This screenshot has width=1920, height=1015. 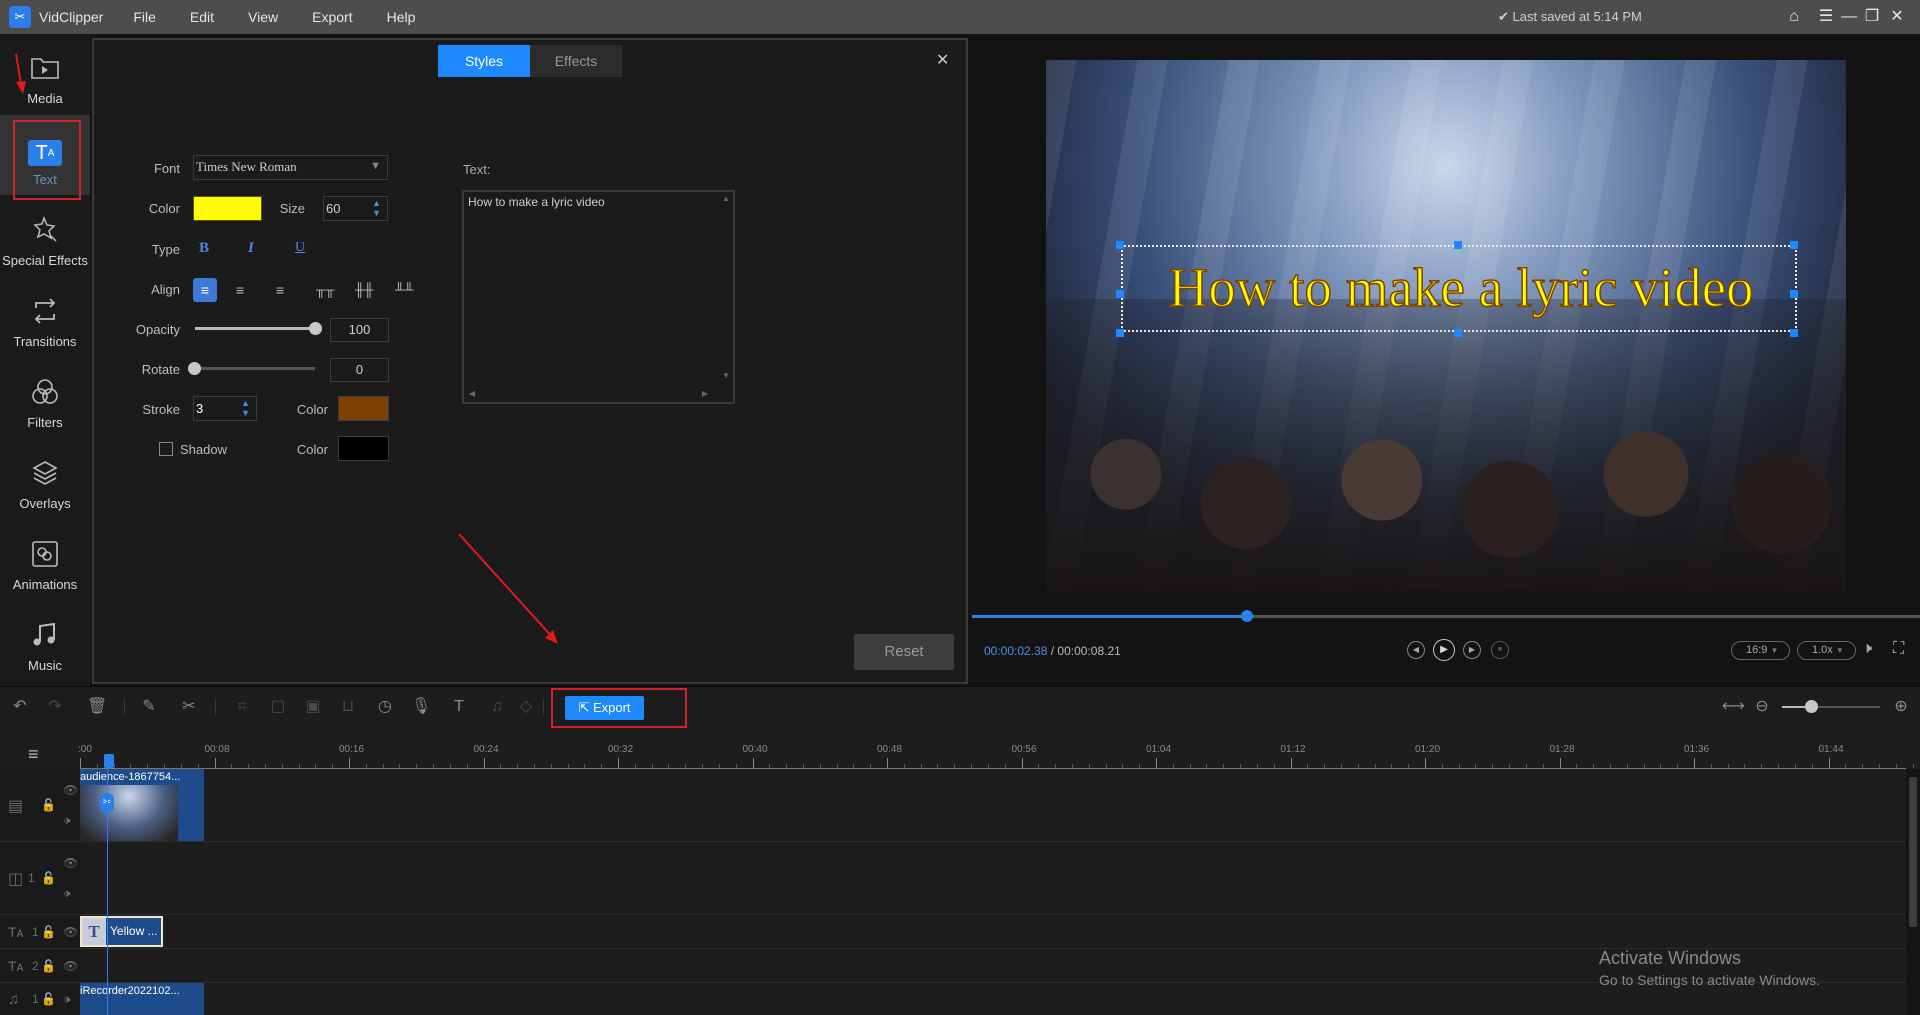 I want to click on scrollbar-thumb, so click(x=1913, y=852).